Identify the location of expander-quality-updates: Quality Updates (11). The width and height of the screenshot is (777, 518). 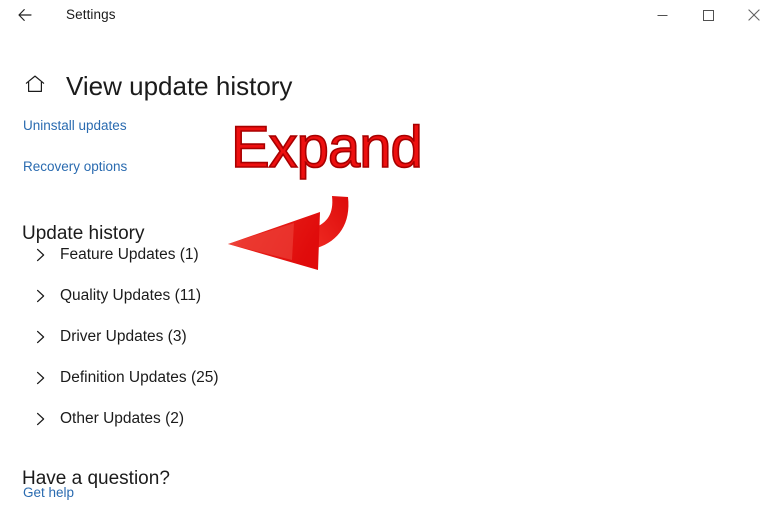
(182, 295).